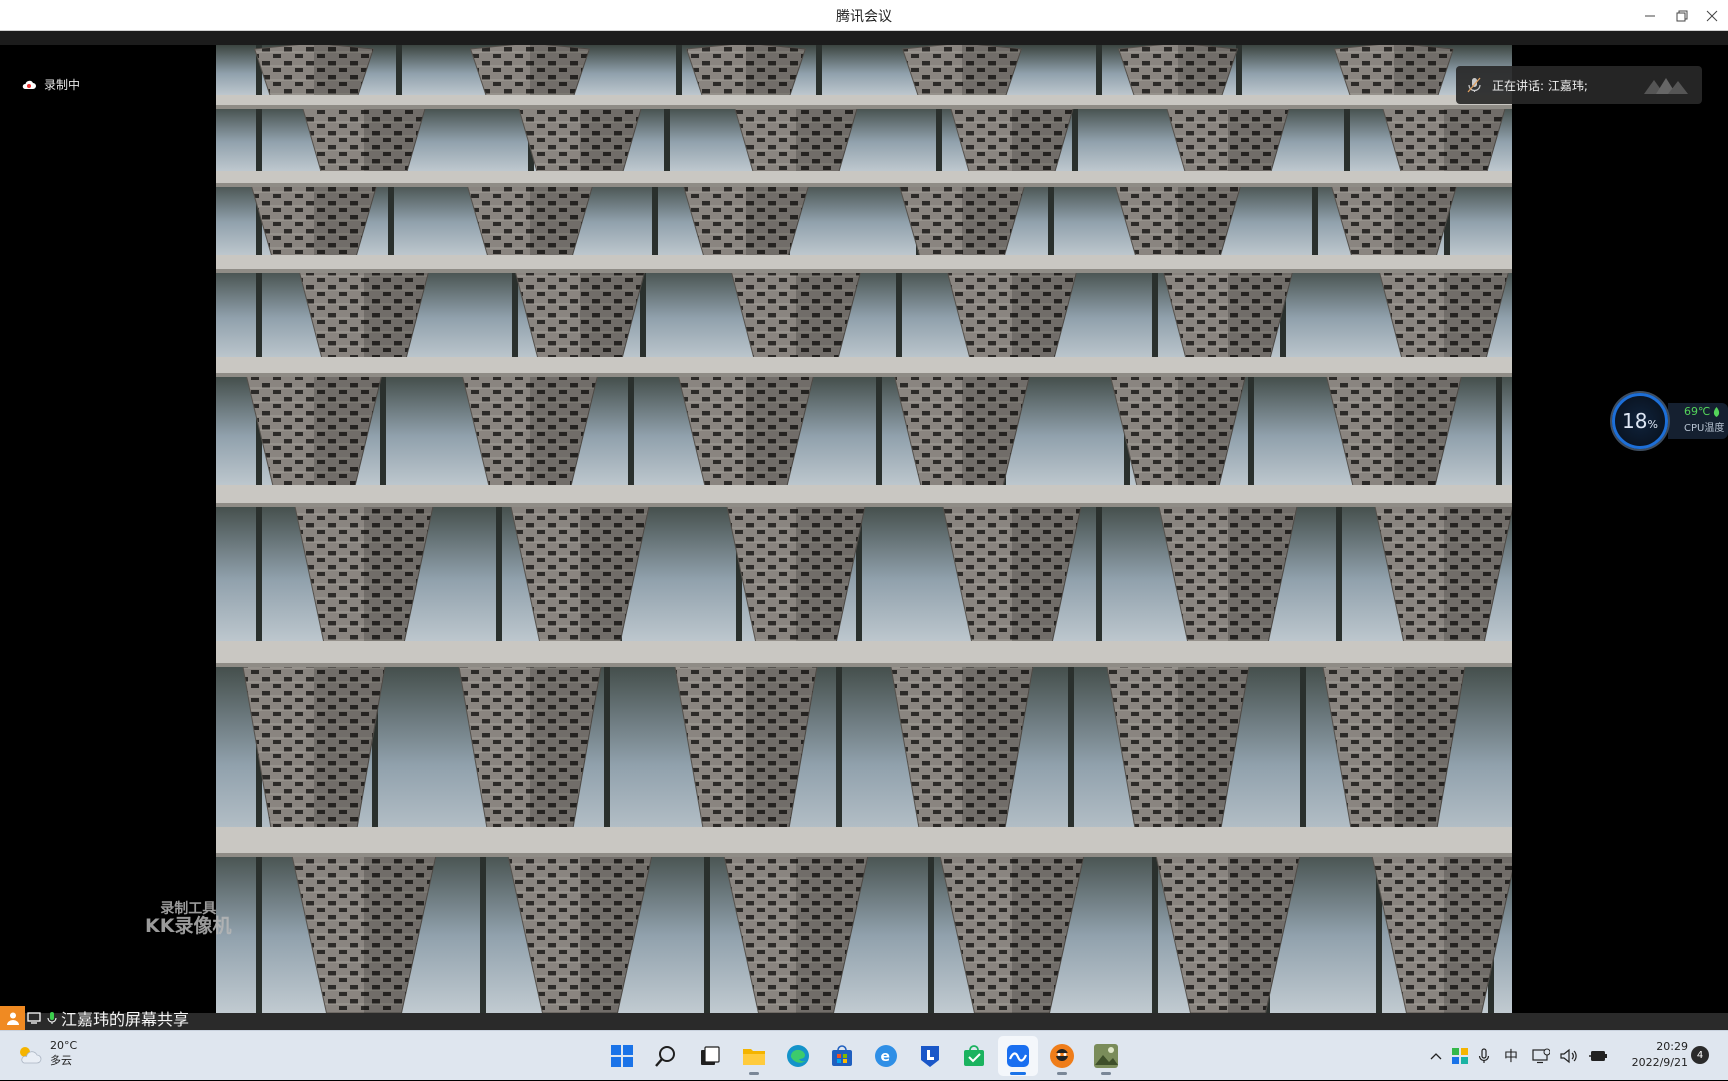  Describe the element at coordinates (1704, 428) in the screenshot. I see `cpu-temp-label: CPU温度` at that location.